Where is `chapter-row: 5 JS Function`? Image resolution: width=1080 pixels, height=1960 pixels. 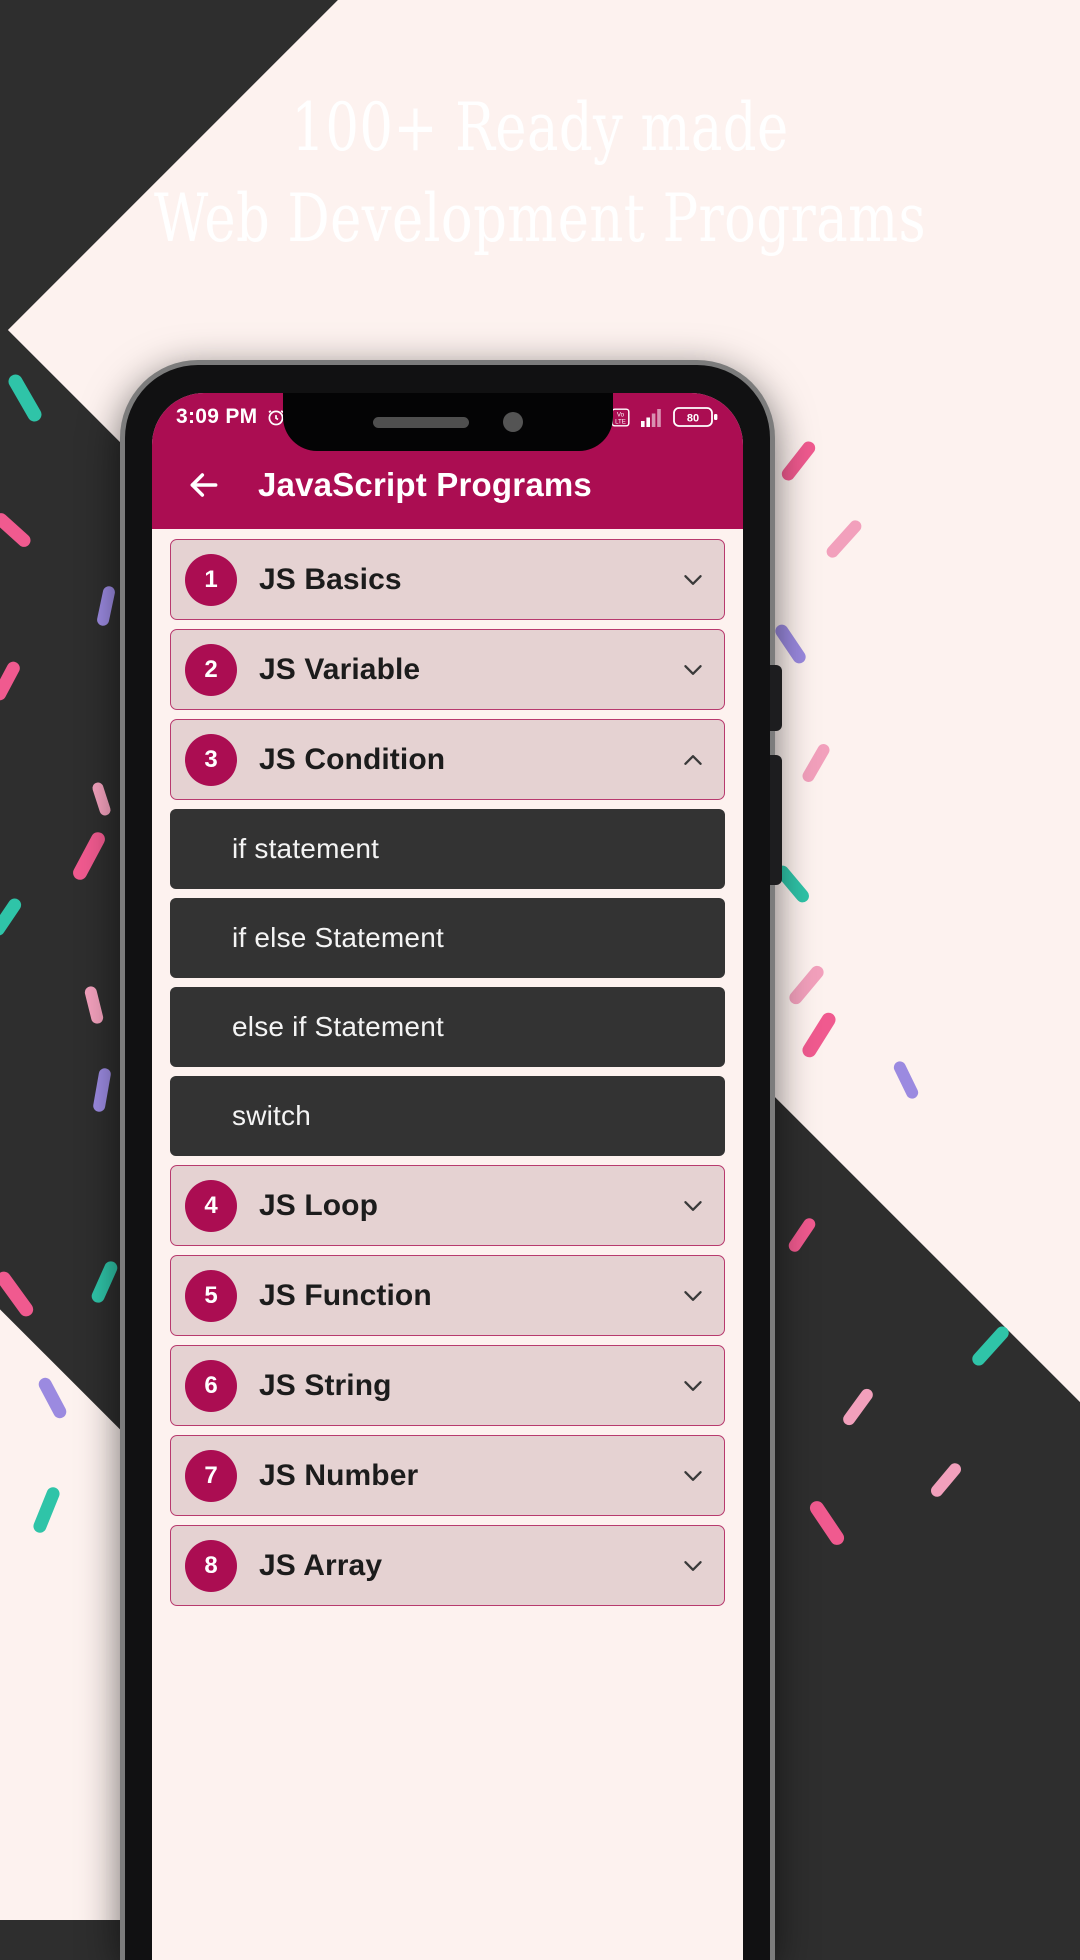
chapter-row: 5 JS Function is located at coordinates (447, 1295).